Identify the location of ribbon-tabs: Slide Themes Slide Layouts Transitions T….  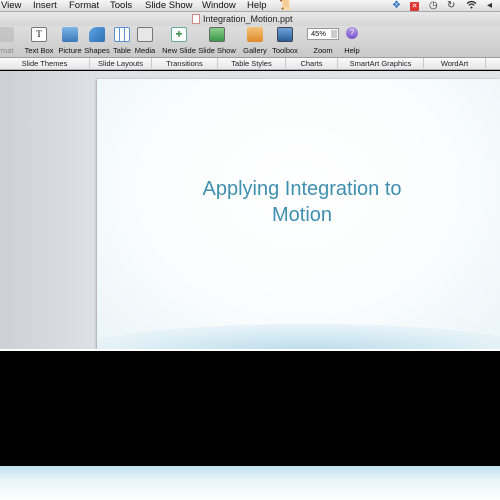
(250, 64).